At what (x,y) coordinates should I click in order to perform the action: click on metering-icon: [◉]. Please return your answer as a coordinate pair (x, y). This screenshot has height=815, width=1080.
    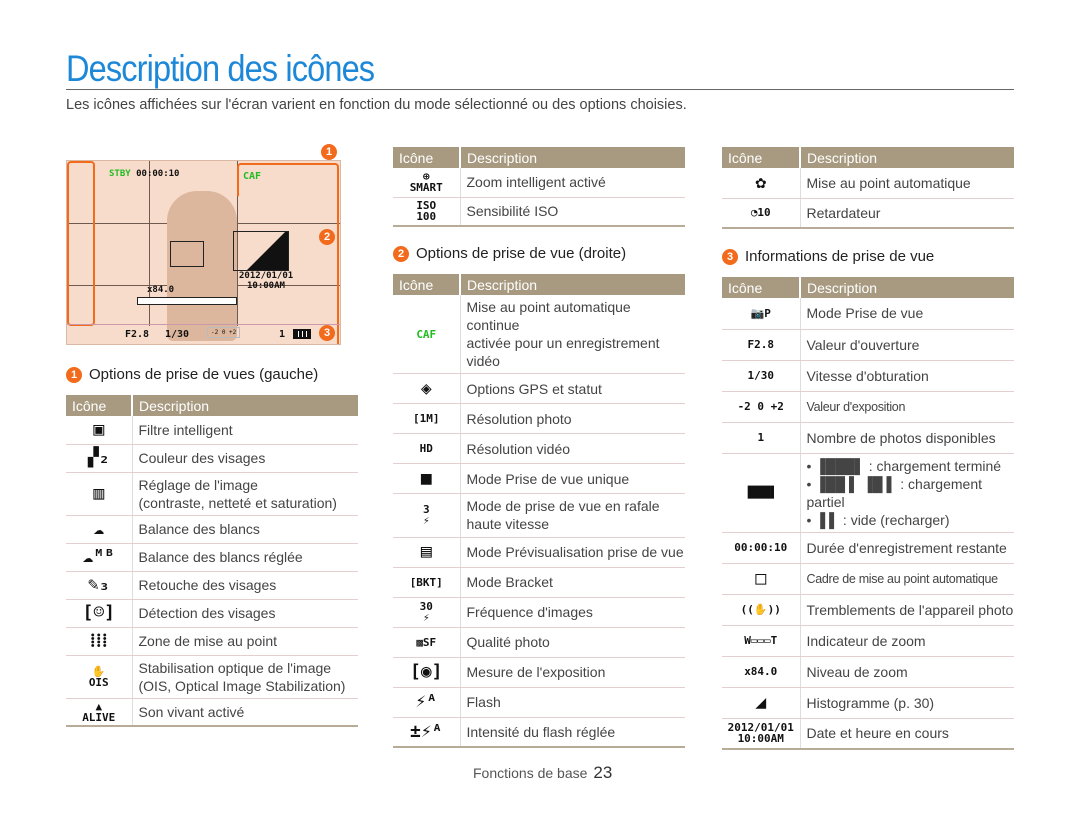
    Looking at the image, I should click on (426, 671).